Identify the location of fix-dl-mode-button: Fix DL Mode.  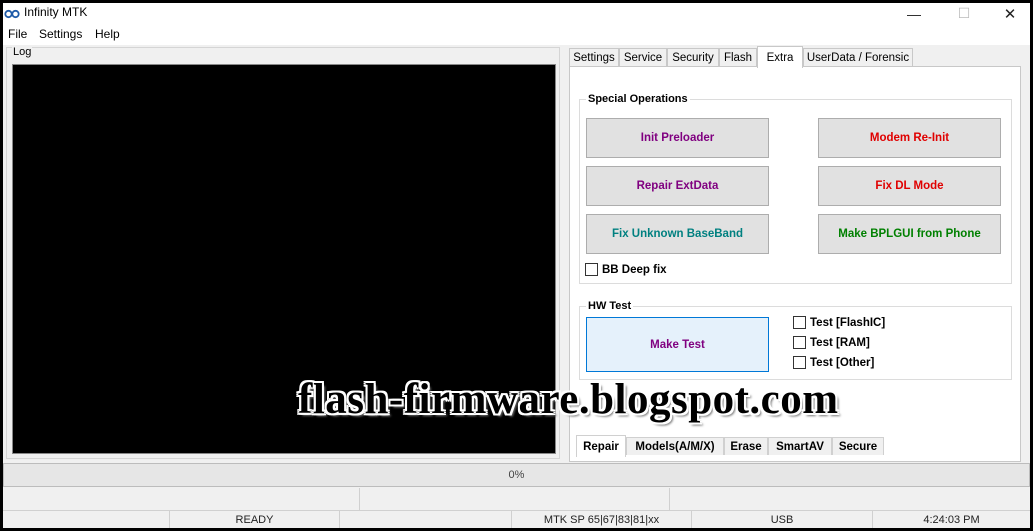
(909, 186).